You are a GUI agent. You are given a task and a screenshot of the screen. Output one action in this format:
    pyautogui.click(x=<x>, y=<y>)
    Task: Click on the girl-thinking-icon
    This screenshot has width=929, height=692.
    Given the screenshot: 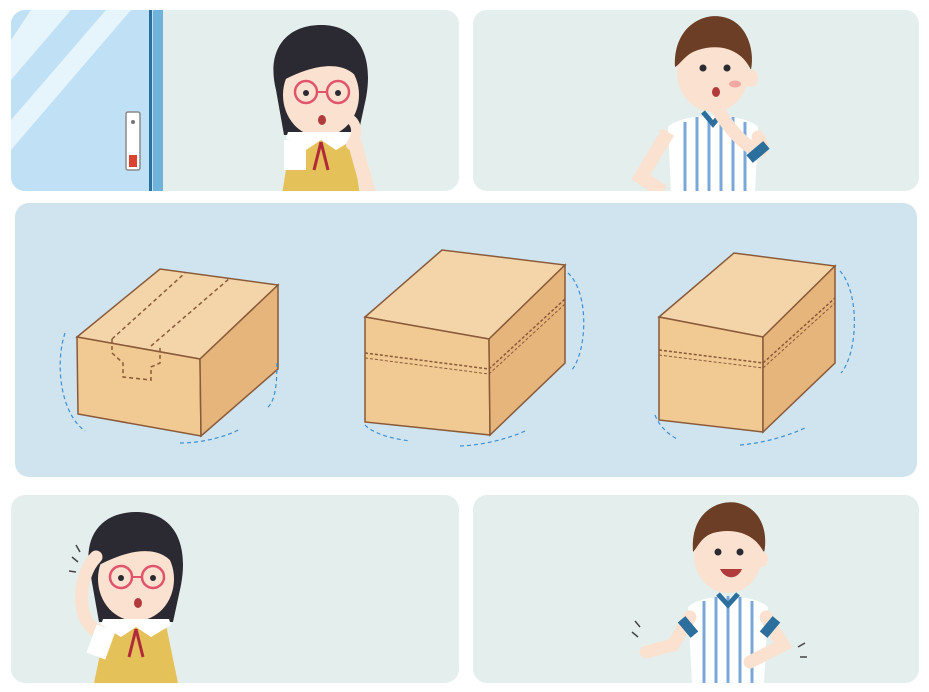 What is the action you would take?
    pyautogui.click(x=324, y=108)
    